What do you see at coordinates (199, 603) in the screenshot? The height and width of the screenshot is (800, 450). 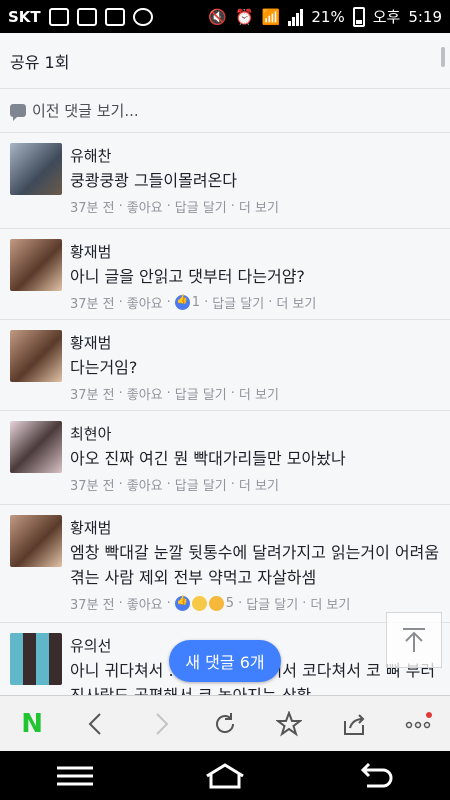 I see `haha-reaction-icon` at bounding box center [199, 603].